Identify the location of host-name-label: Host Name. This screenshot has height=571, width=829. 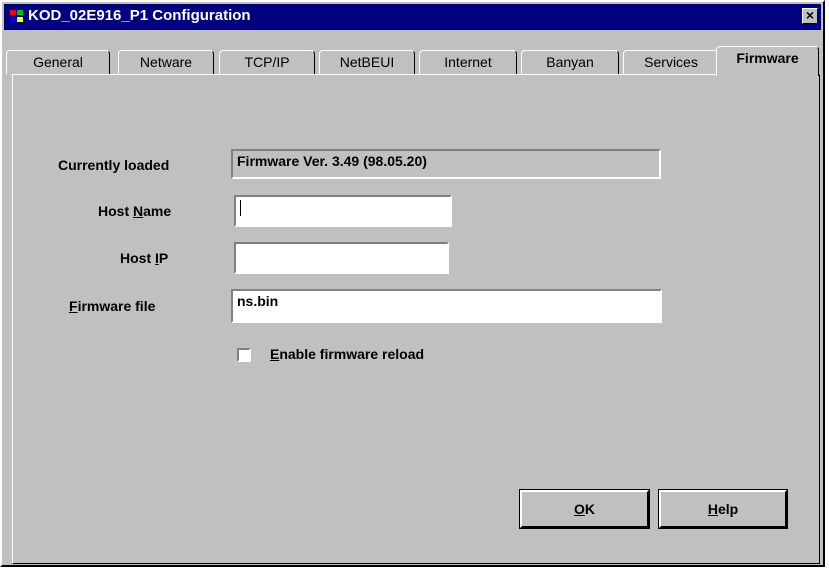
(135, 211).